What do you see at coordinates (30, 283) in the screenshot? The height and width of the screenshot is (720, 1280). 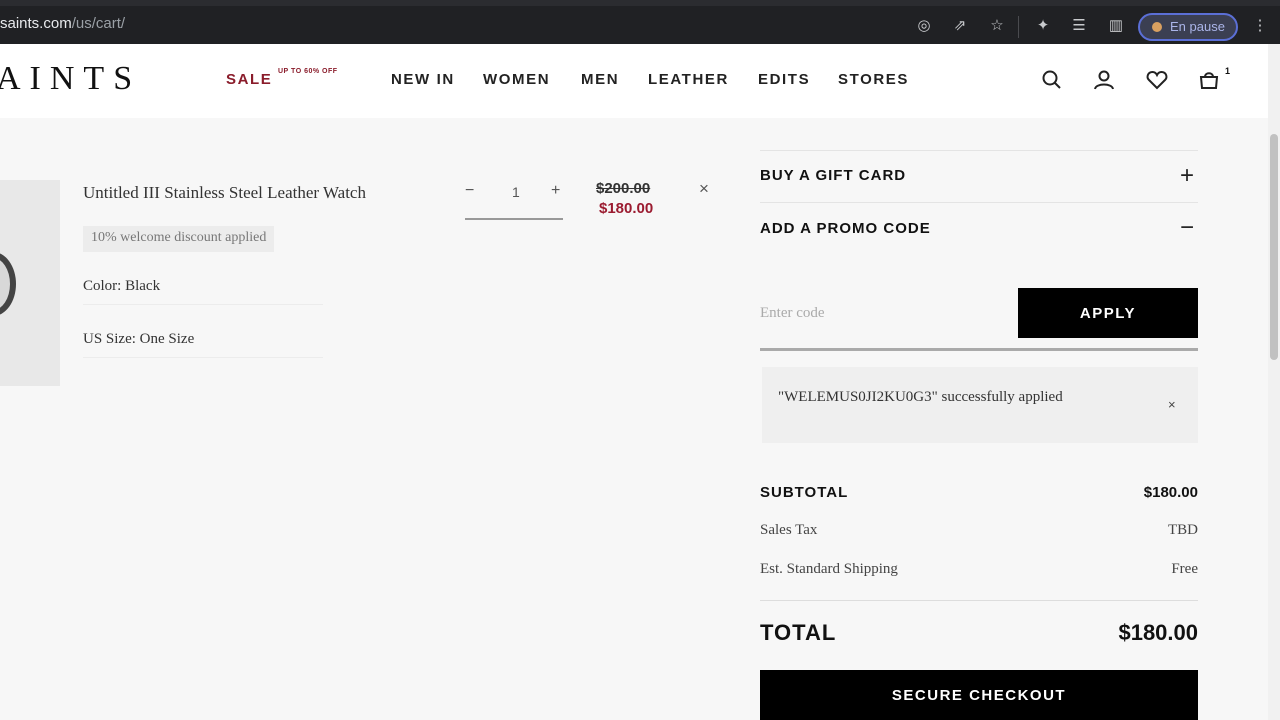 I see `product-image` at bounding box center [30, 283].